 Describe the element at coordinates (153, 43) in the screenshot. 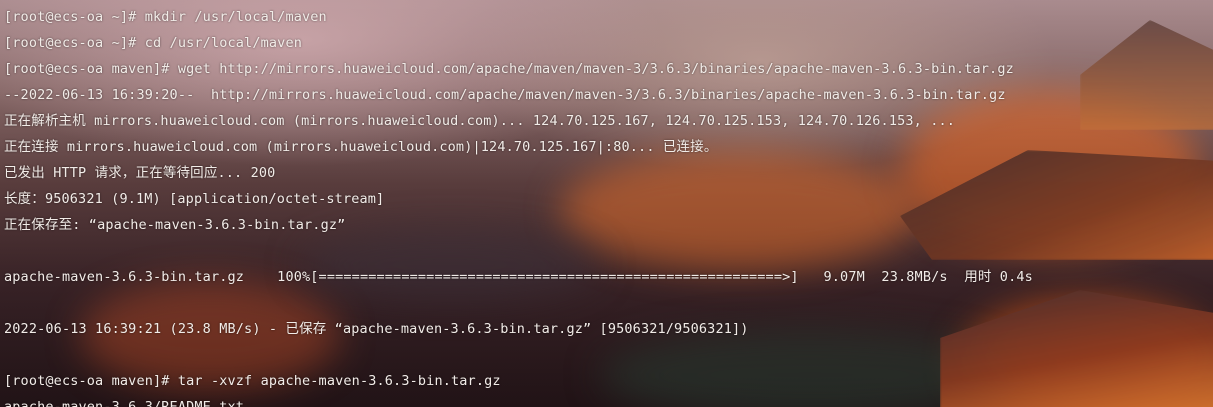

I see `terminal-line: [root@ecs-oa ~]# cd /usr/local/maven` at that location.